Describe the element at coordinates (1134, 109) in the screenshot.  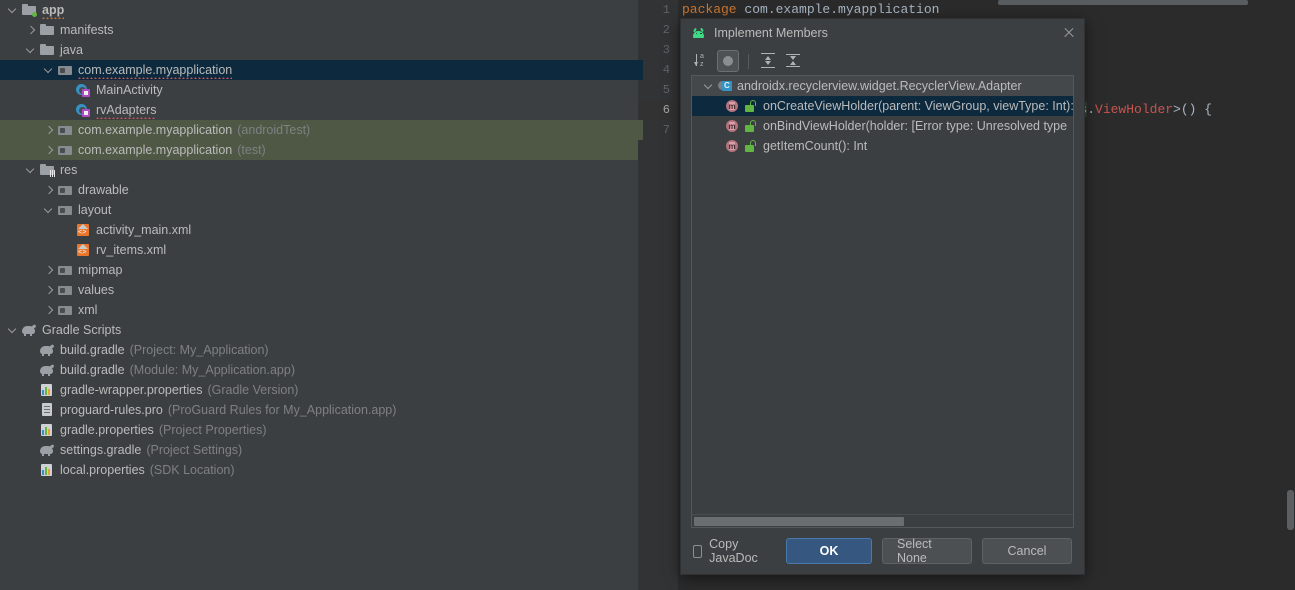
I see `code-token: ViewHolder` at that location.